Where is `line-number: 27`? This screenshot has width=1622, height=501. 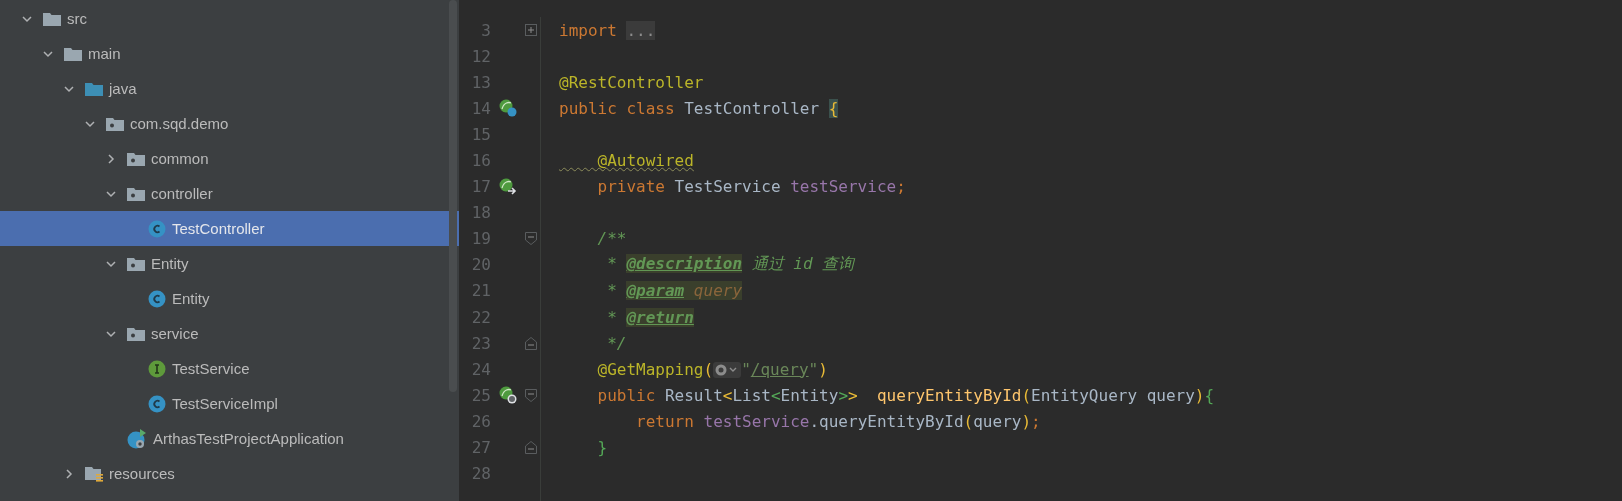
line-number: 27 is located at coordinates (480, 448).